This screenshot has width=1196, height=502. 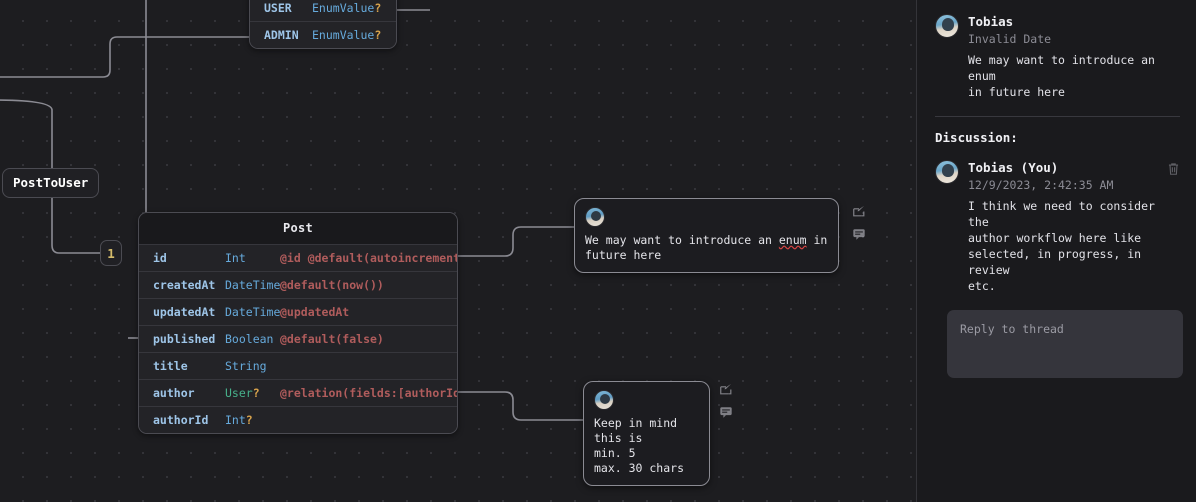 I want to click on top-comment-header: Tobias Invalid Date, so click(x=1057, y=30).